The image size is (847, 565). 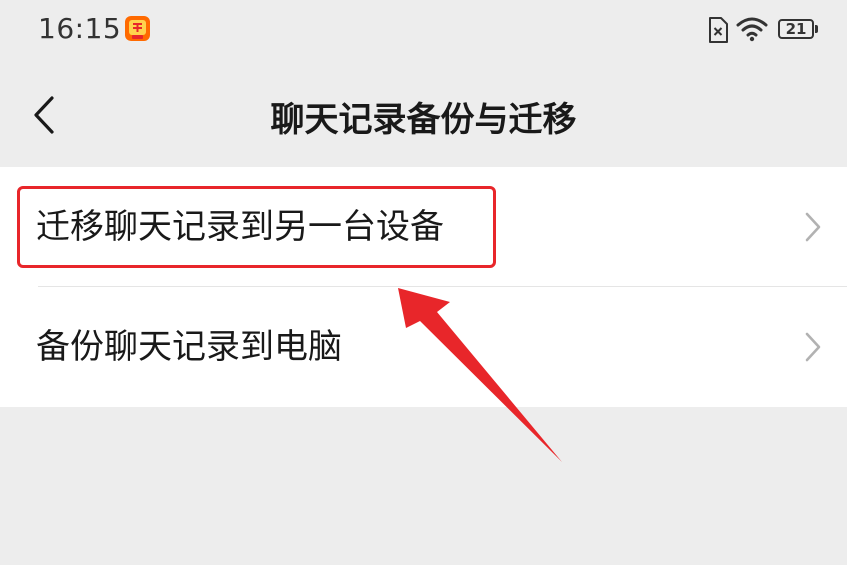 I want to click on battery-cap, so click(x=816, y=29).